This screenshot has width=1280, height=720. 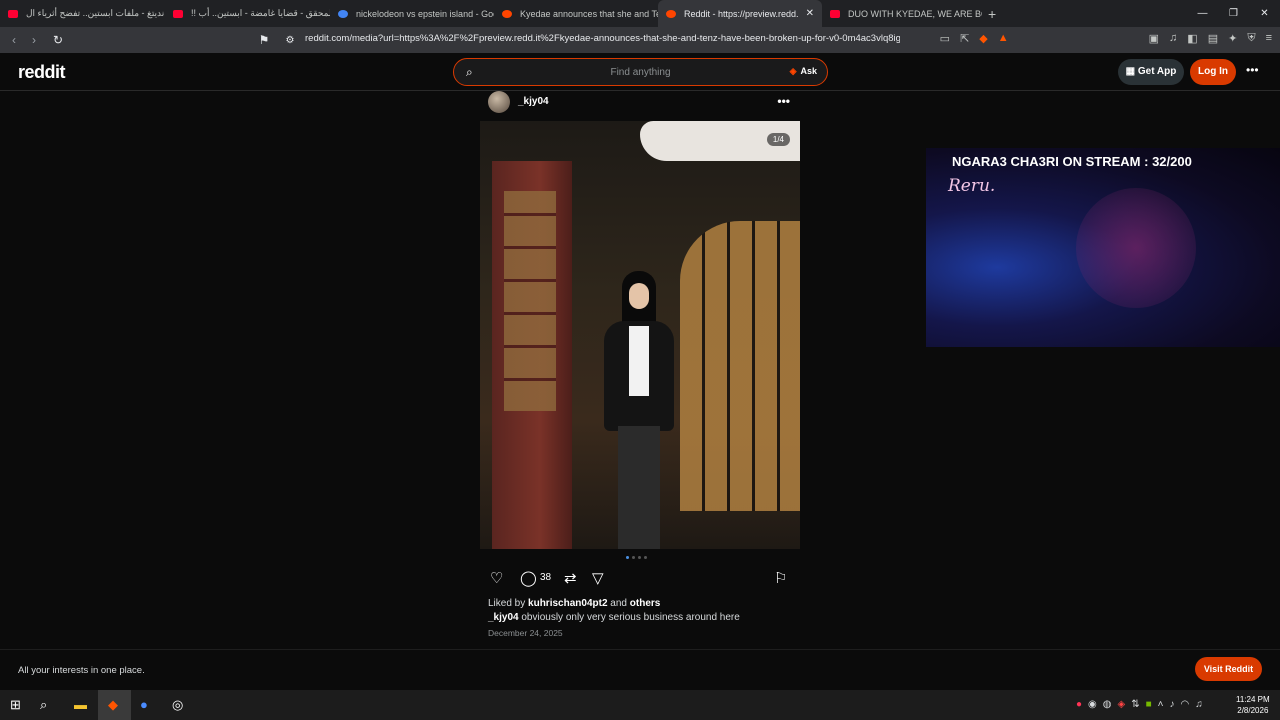 I want to click on browser-tab: DUO WITH KYEDAE, WE ARE BOTH V, so click(x=902, y=13).